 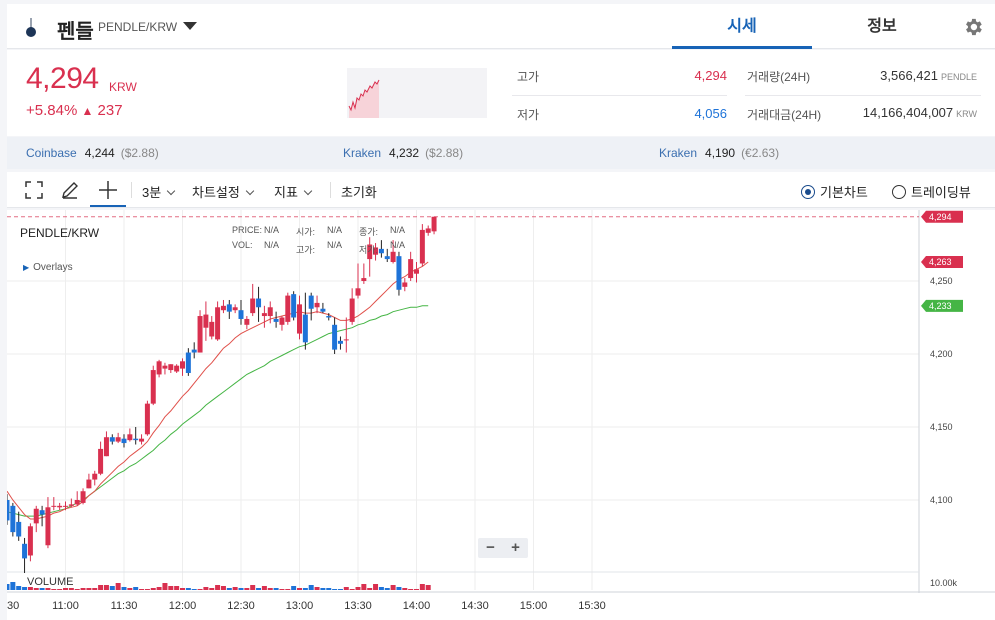 What do you see at coordinates (241, 606) in the screenshot?
I see `time-axis-tick: 12:30` at bounding box center [241, 606].